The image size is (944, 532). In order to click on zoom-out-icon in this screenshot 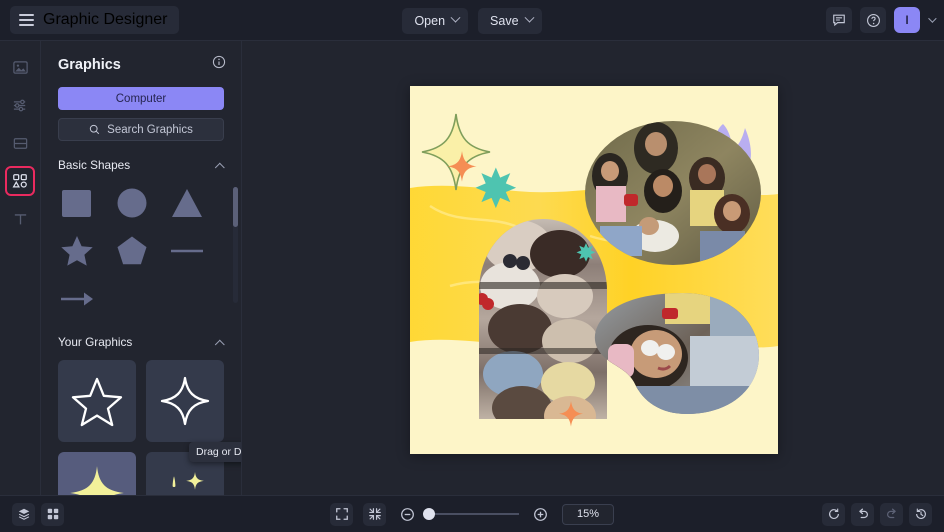, I will do `click(407, 514)`.